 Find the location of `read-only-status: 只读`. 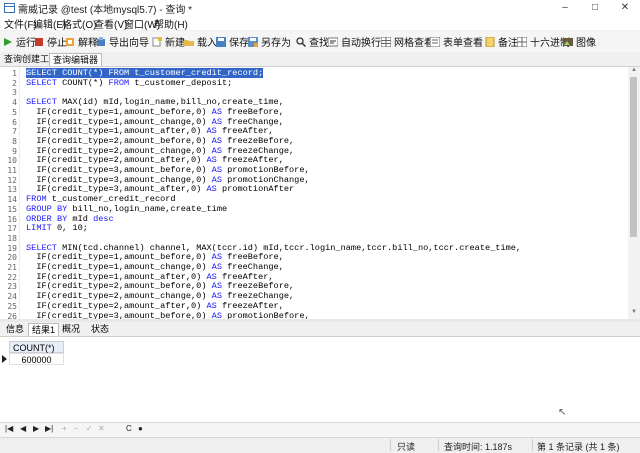

read-only-status: 只读 is located at coordinates (406, 447).